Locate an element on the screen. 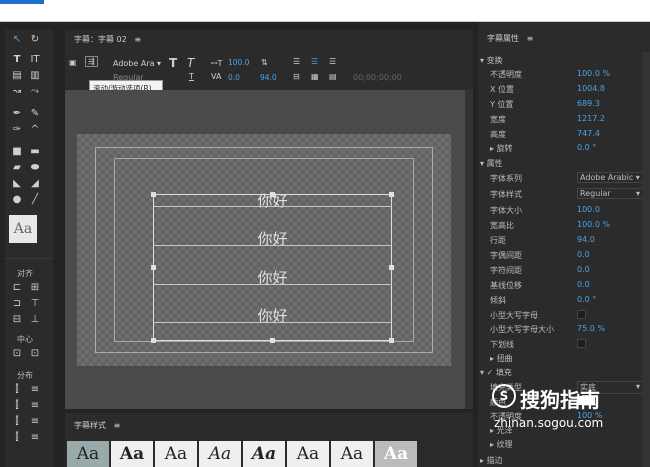 This screenshot has width=650, height=467. pen-tool-icon: ✒ is located at coordinates (17, 114).